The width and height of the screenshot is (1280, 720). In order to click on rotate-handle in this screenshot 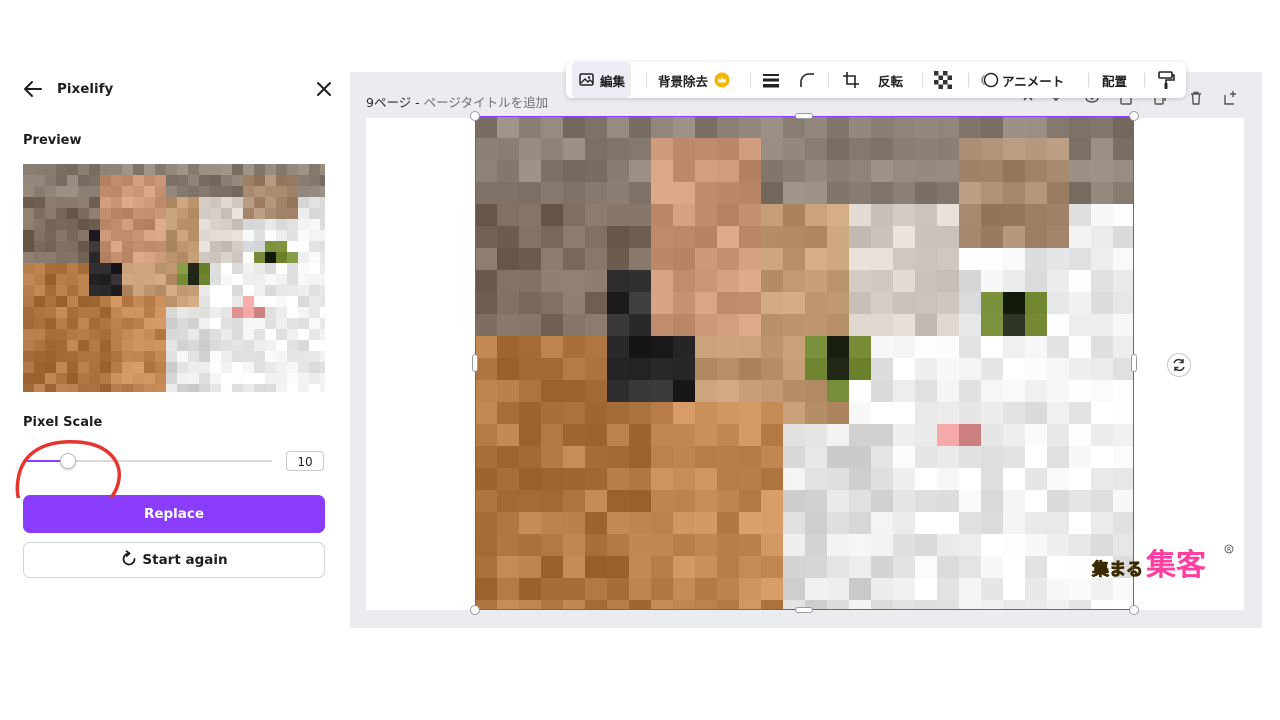, I will do `click(1179, 365)`.